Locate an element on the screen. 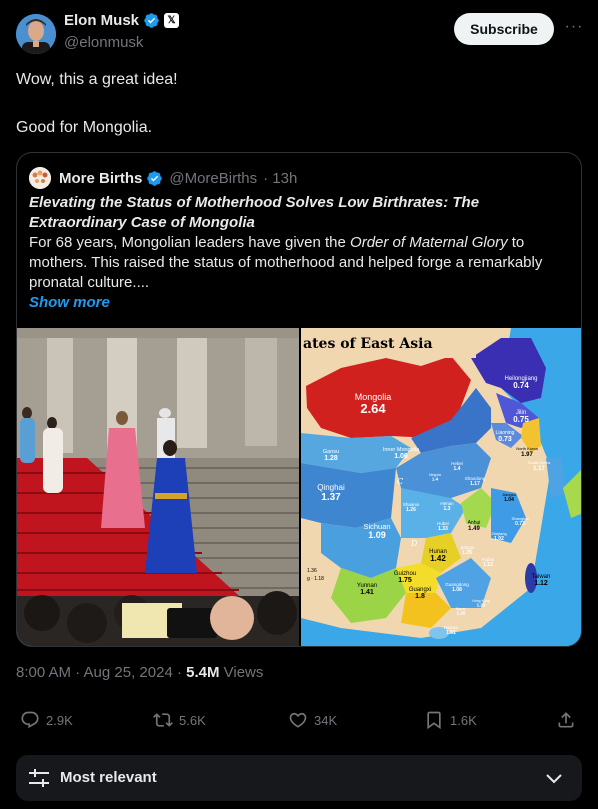  reply-button: 2.9K is located at coordinates (46, 720).